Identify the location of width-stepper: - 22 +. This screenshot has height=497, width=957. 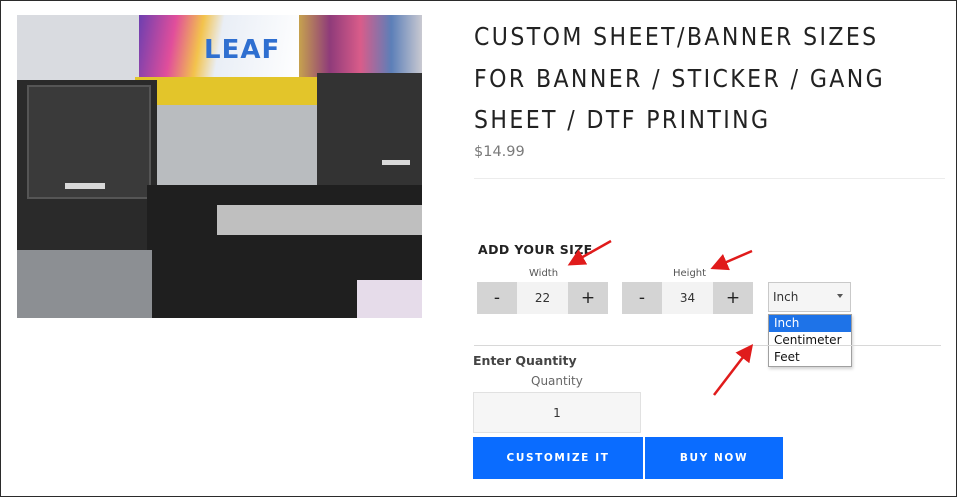
(542, 298).